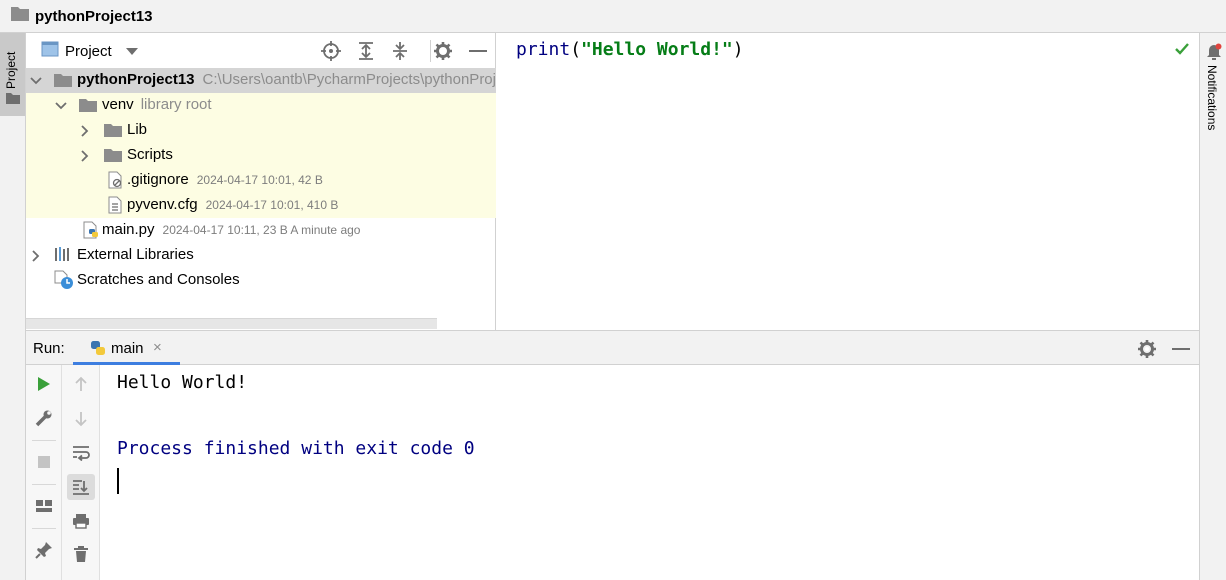  What do you see at coordinates (182, 382) in the screenshot?
I see `console-output-line: Hello World!` at bounding box center [182, 382].